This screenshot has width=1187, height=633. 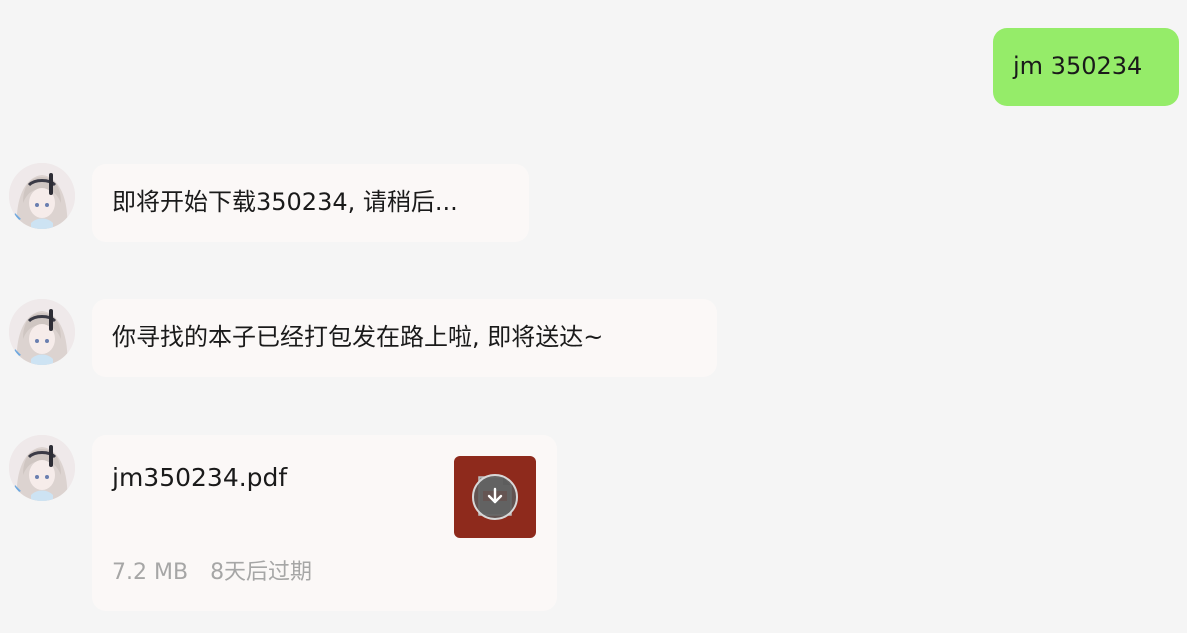 I want to click on download-icon, so click(x=495, y=497).